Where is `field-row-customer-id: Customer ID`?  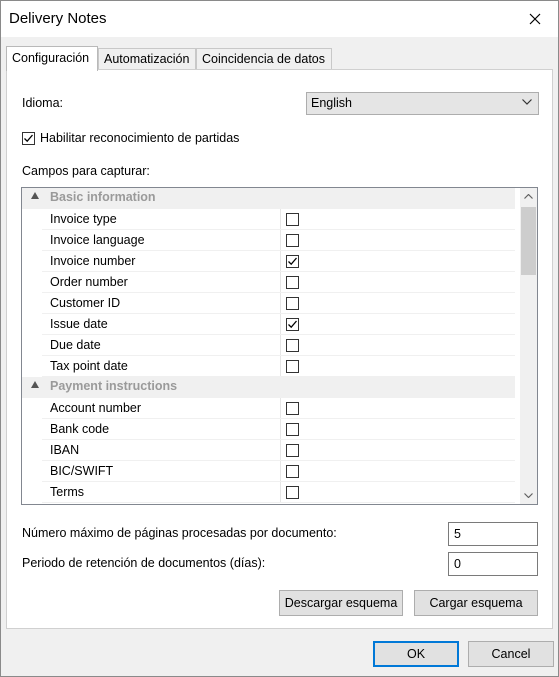
field-row-customer-id: Customer ID is located at coordinates (268, 303).